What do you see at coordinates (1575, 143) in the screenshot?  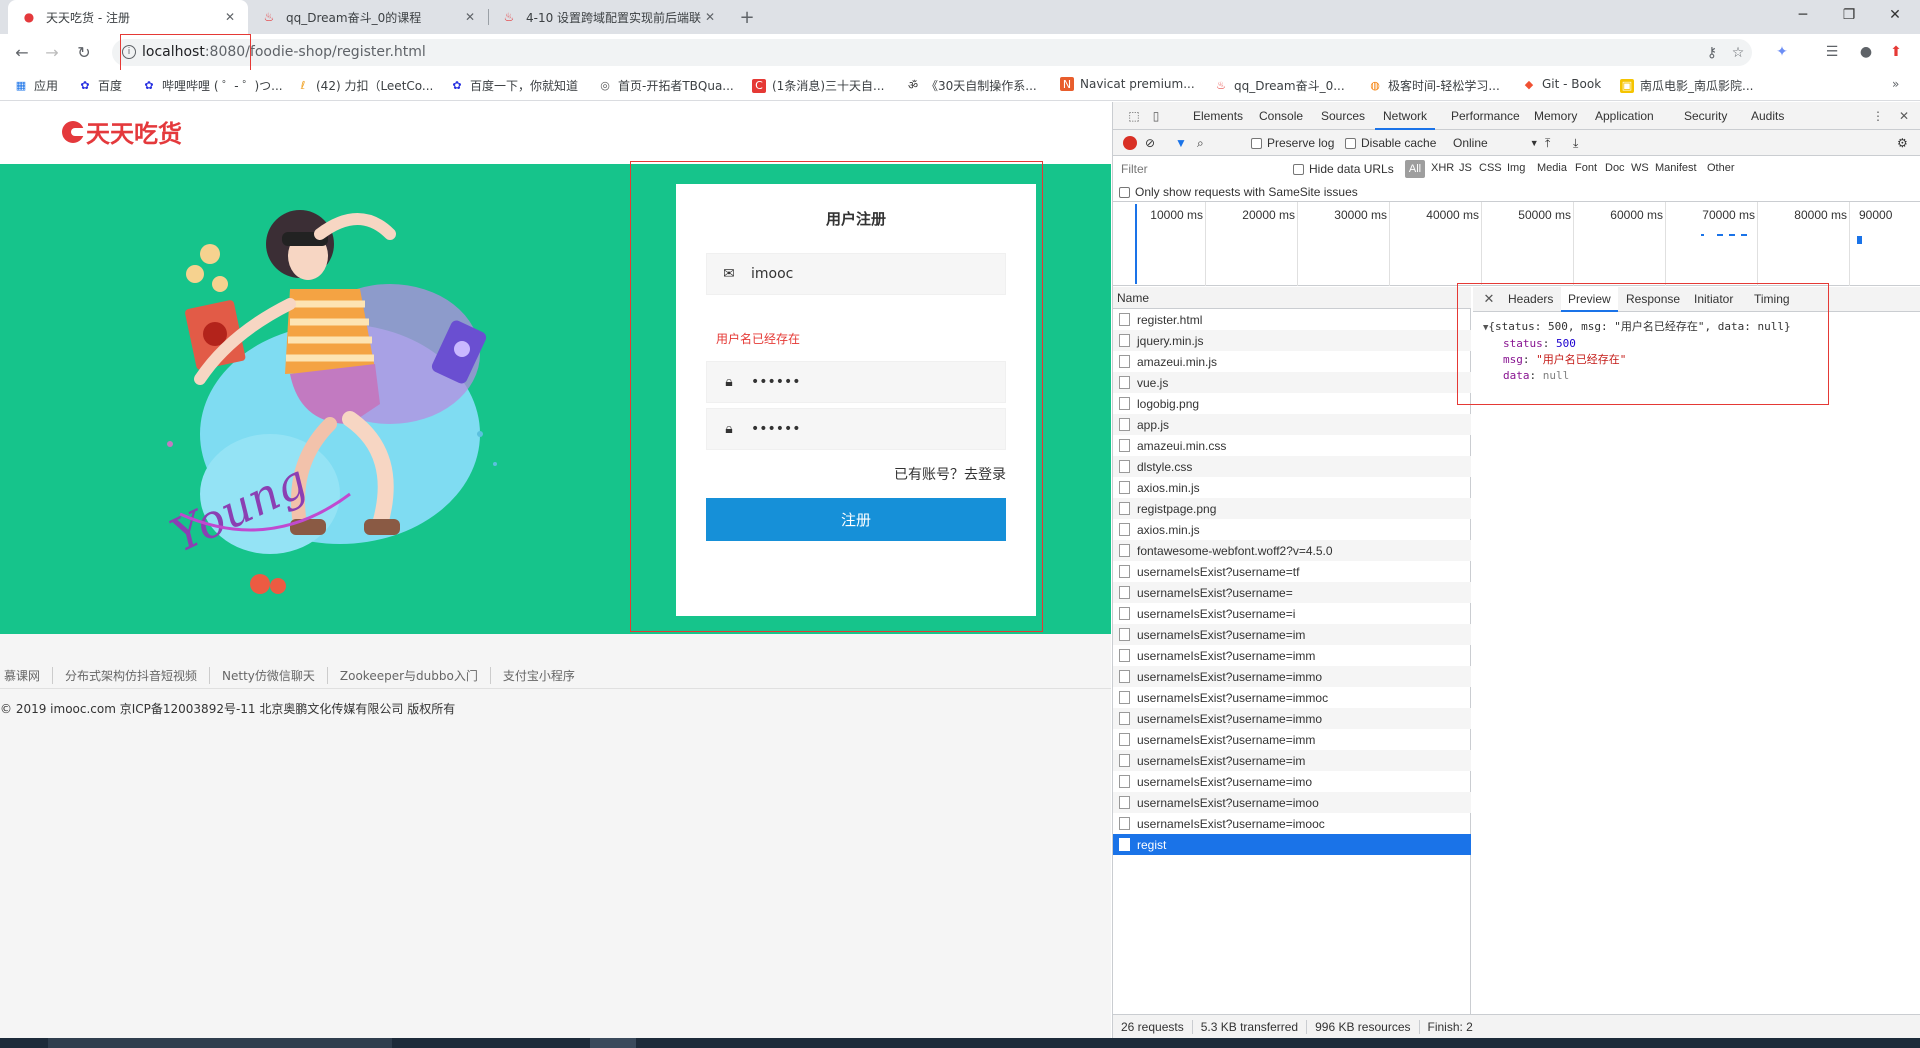 I see `export-har-icon: ⤓` at bounding box center [1575, 143].